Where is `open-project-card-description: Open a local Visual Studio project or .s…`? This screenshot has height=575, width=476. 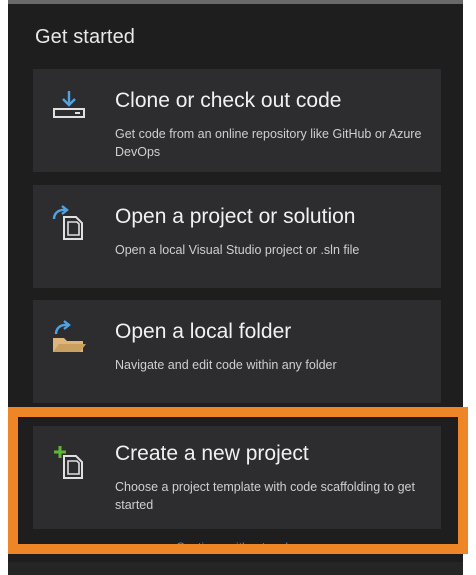
open-project-card-description: Open a local Visual Studio project or .s… is located at coordinates (237, 250).